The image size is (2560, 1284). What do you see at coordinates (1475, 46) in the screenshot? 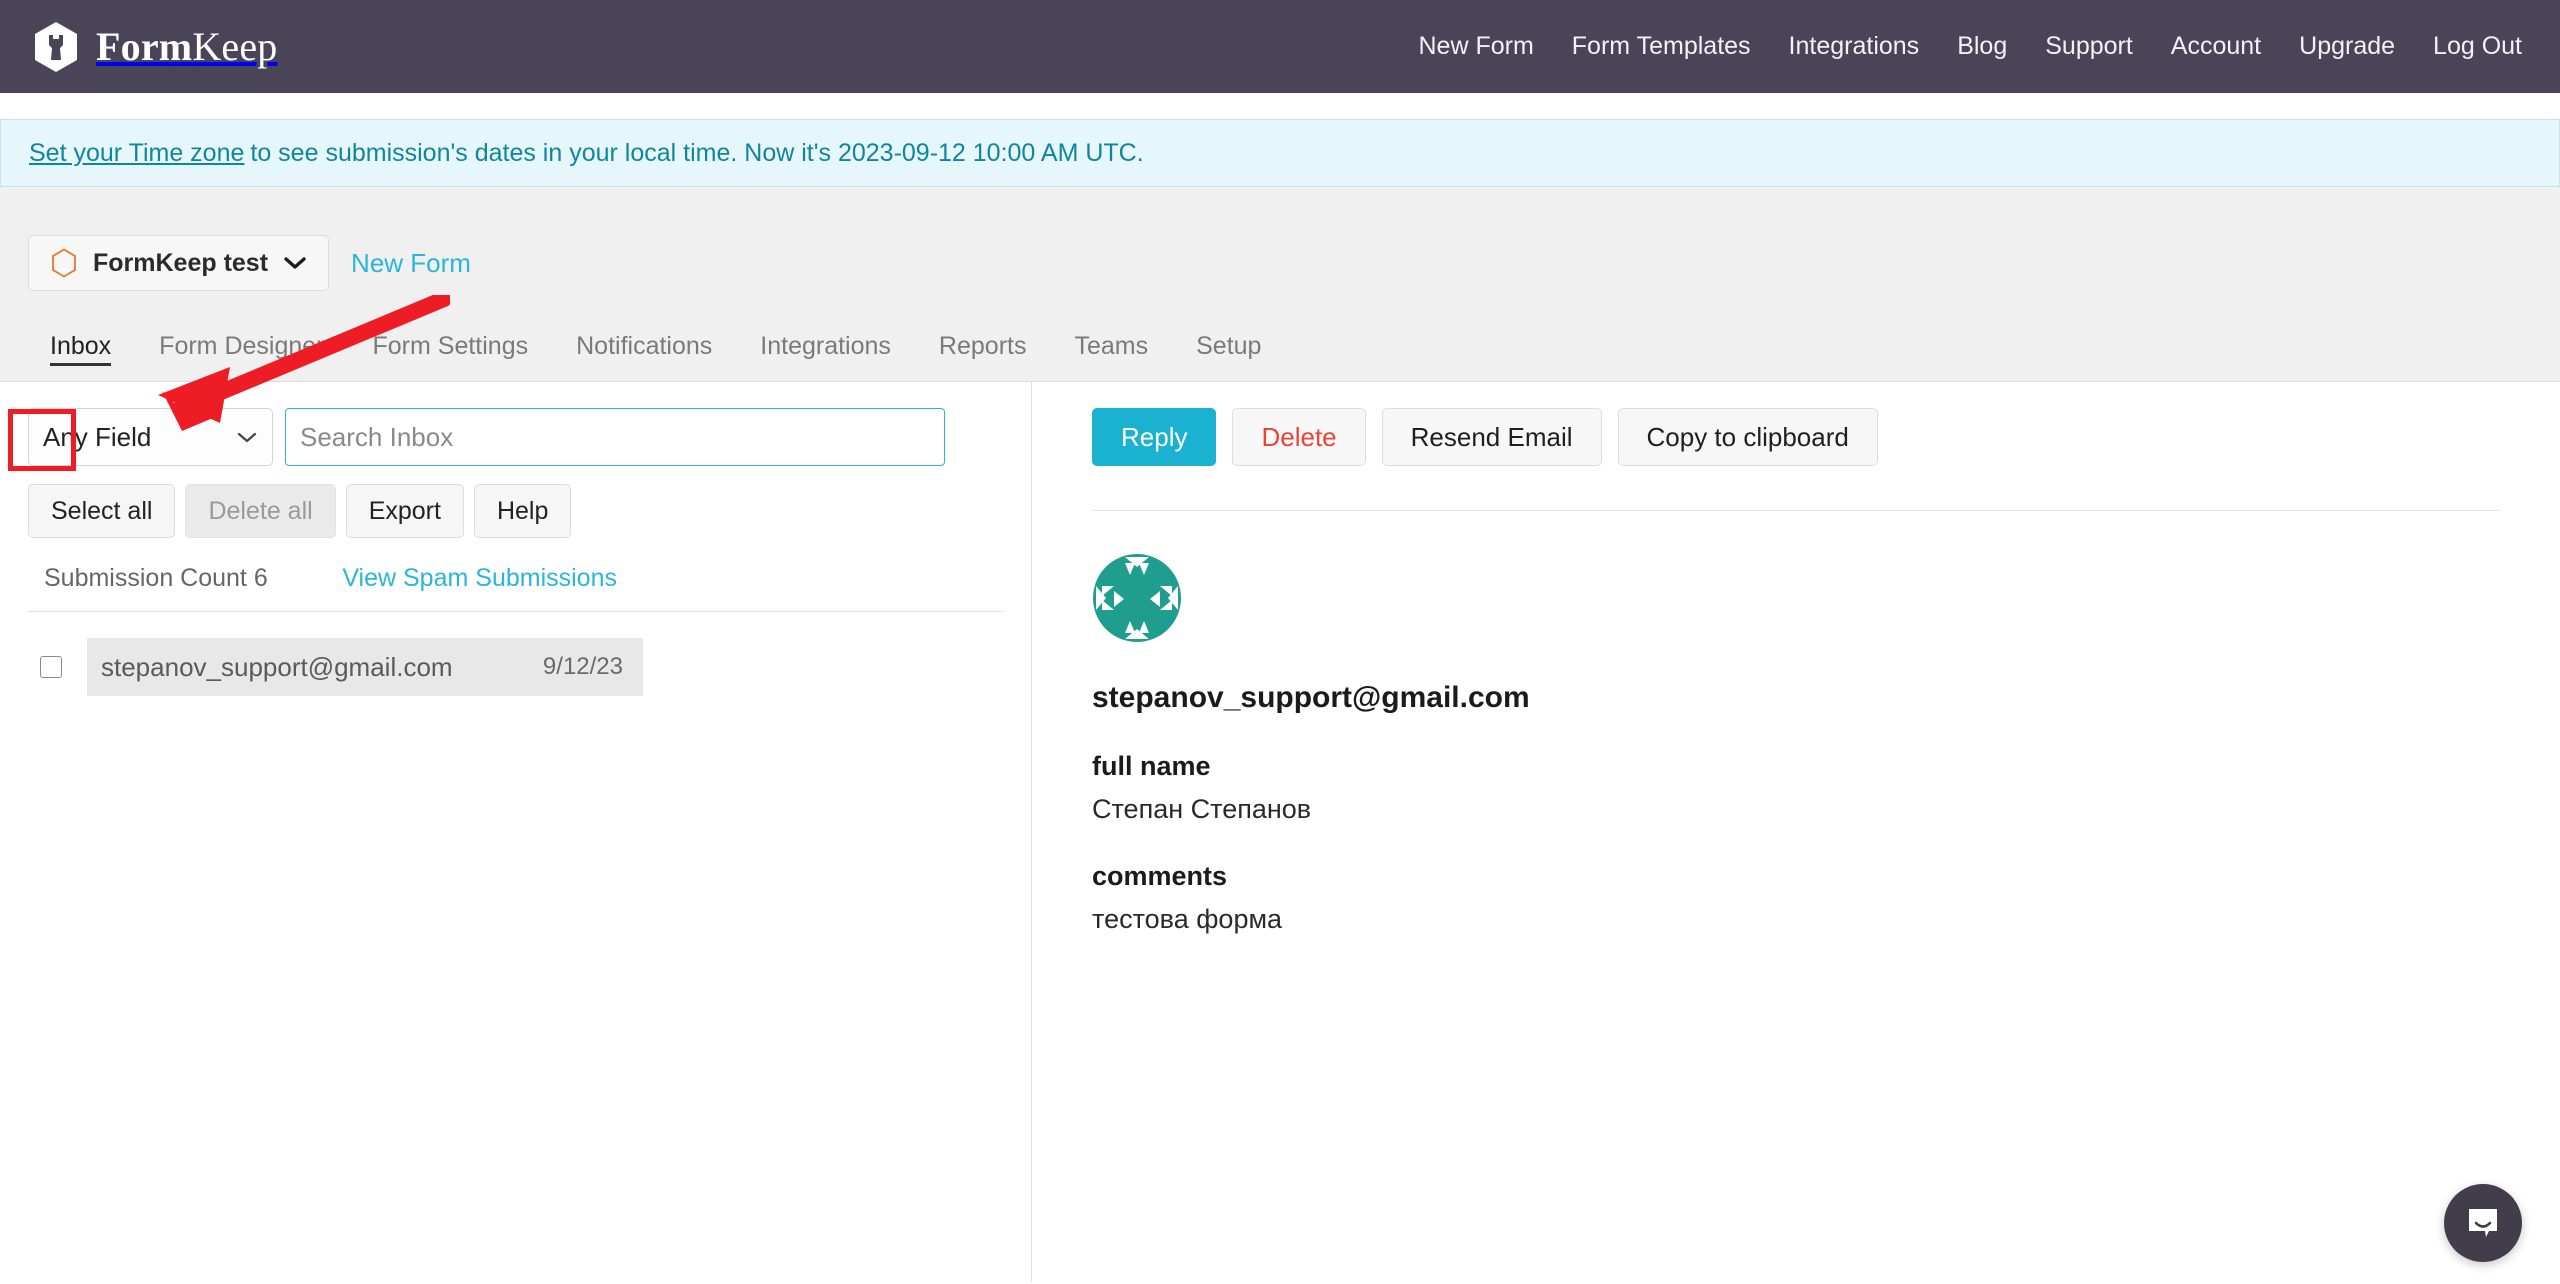
I see `nav-new-form: New Form` at bounding box center [1475, 46].